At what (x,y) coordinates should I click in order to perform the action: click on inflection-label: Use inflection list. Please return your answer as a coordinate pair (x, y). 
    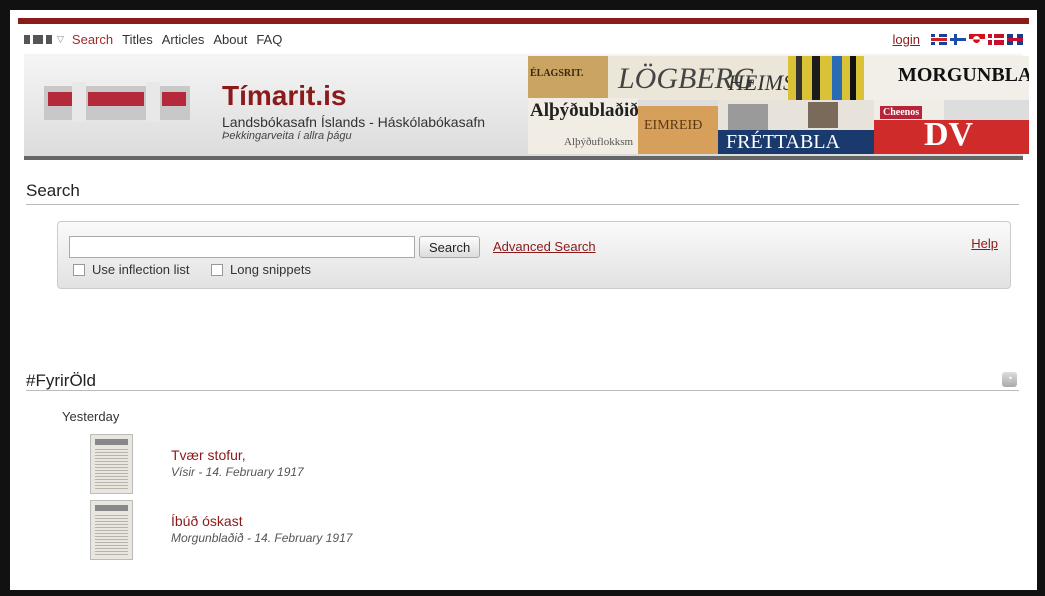
    Looking at the image, I should click on (141, 269).